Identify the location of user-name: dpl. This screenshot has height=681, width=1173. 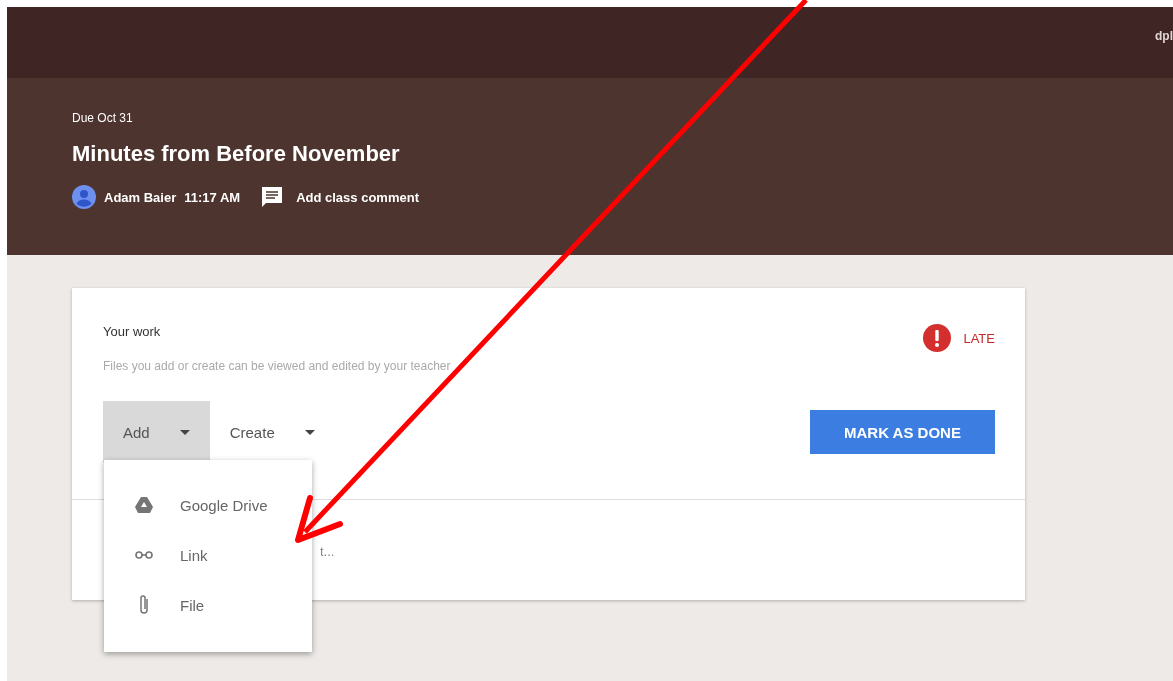
(1164, 36).